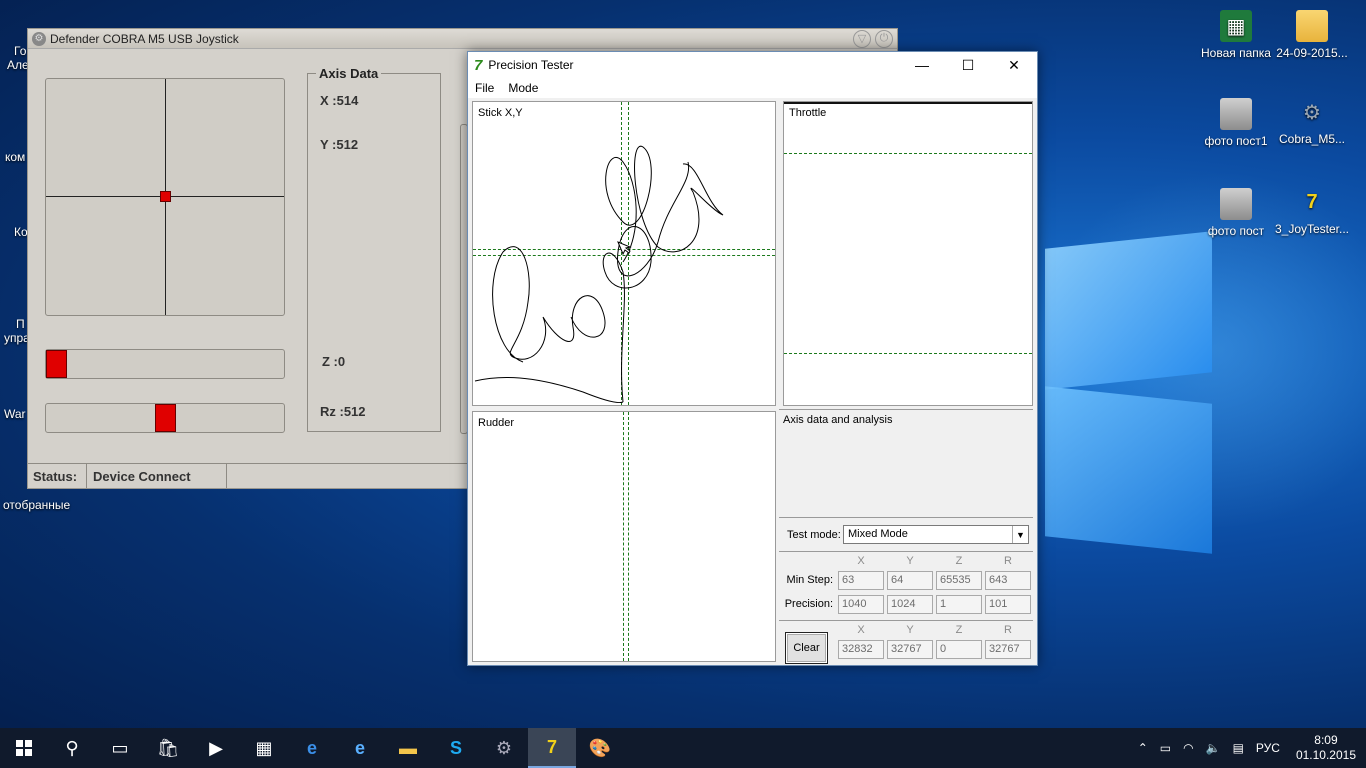 This screenshot has height=768, width=1366. I want to click on store-icon: 🛍, so click(168, 748).